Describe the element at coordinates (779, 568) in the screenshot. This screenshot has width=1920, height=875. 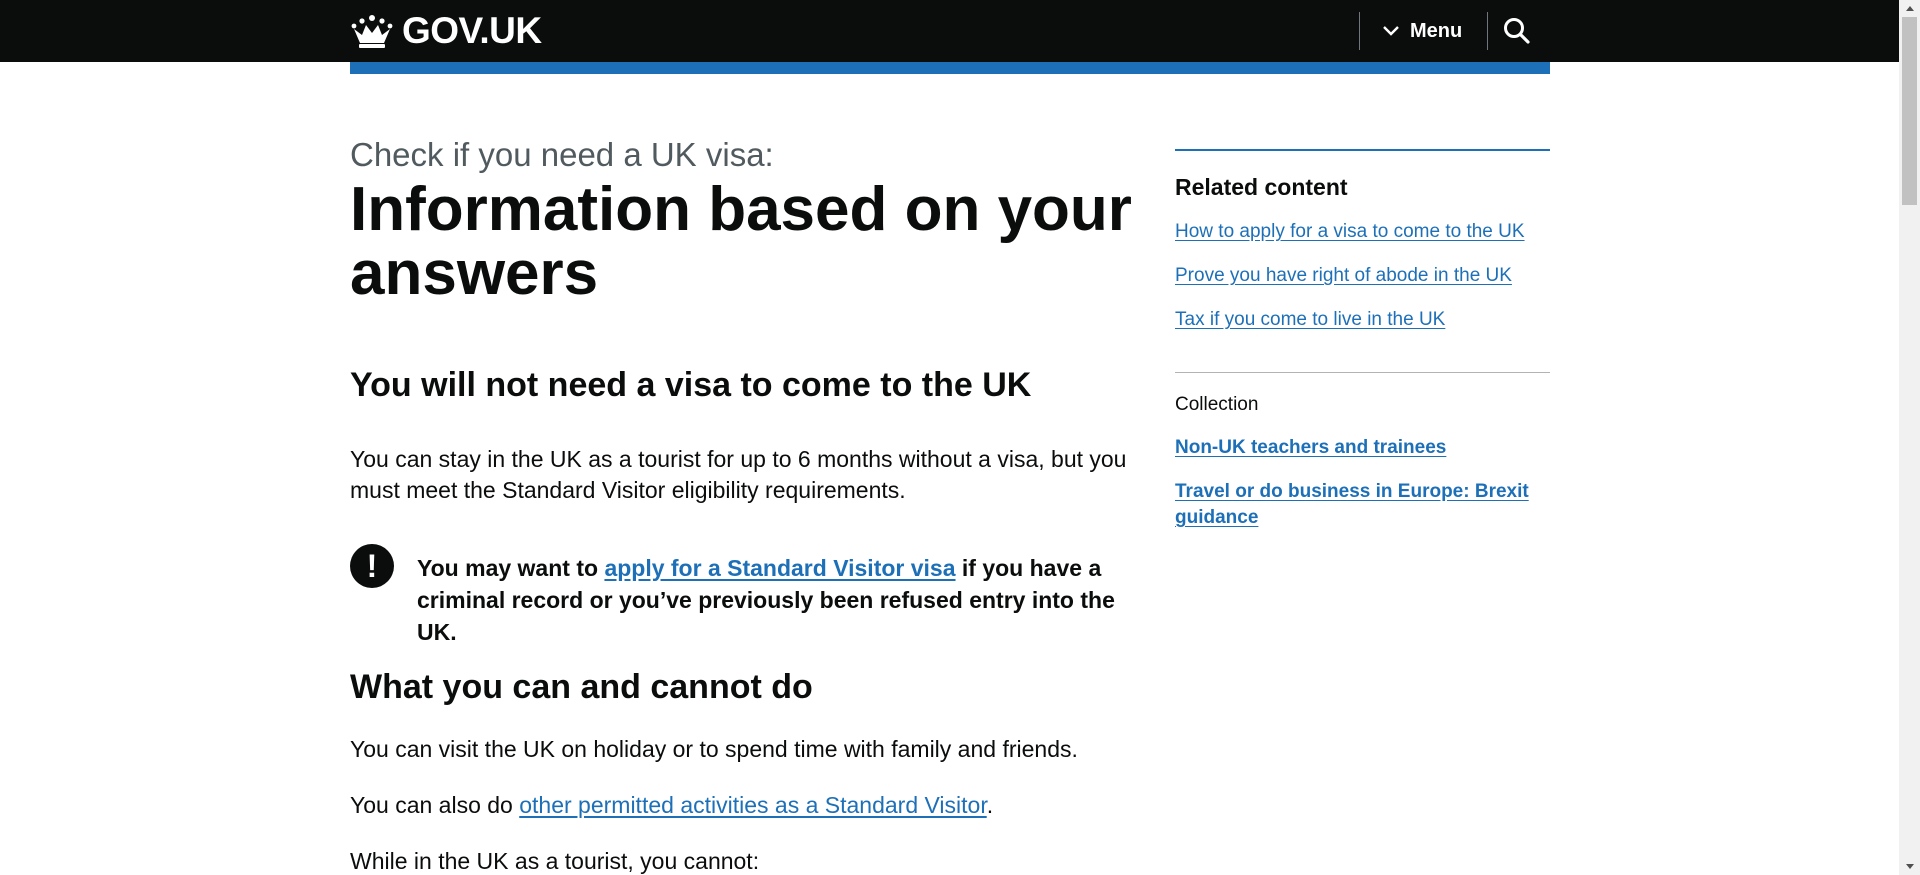
I see `standard-visitor-visa-link: apply for a Standard Visitor visa` at that location.